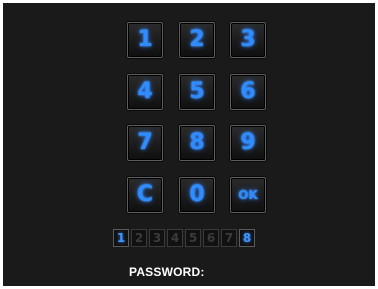  I want to click on slot-8: 8, so click(247, 238).